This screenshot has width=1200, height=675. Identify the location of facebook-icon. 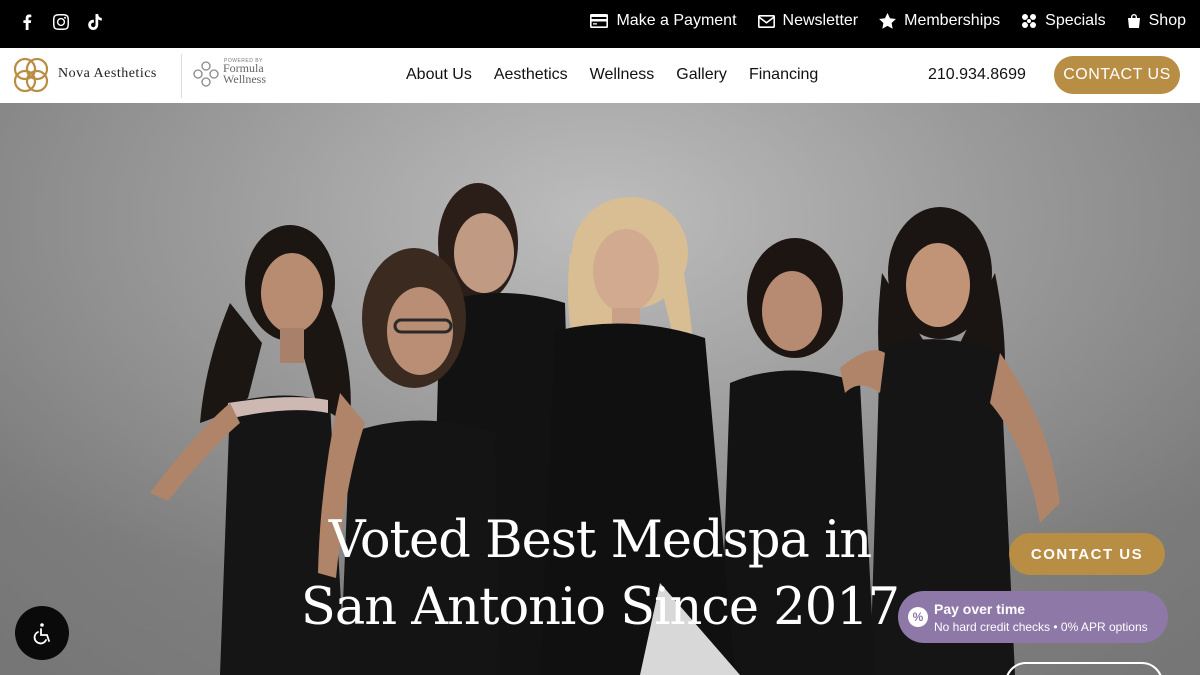
(27, 22).